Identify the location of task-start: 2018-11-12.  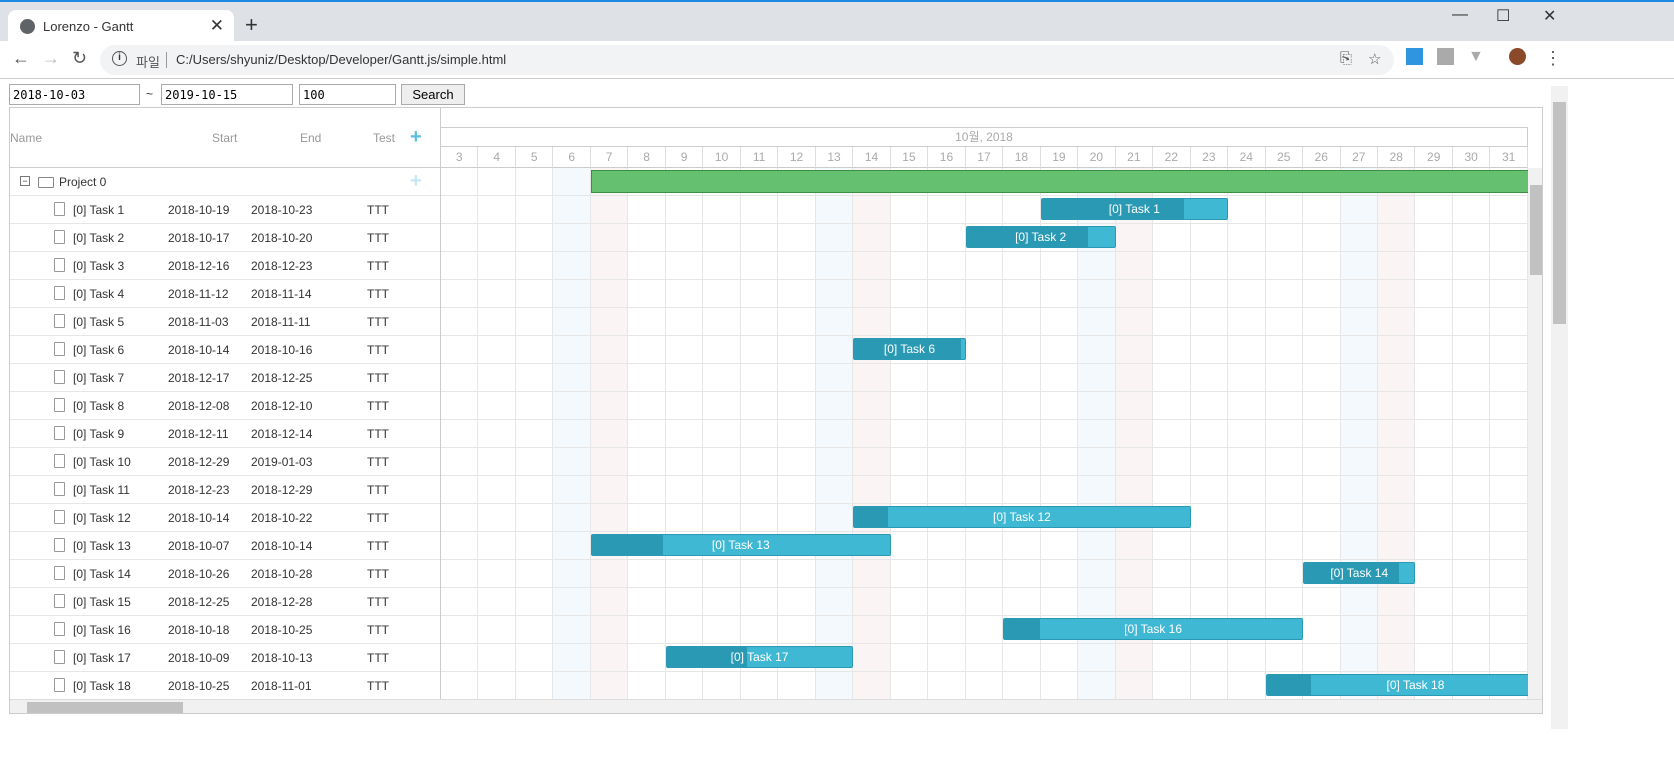
(198, 294).